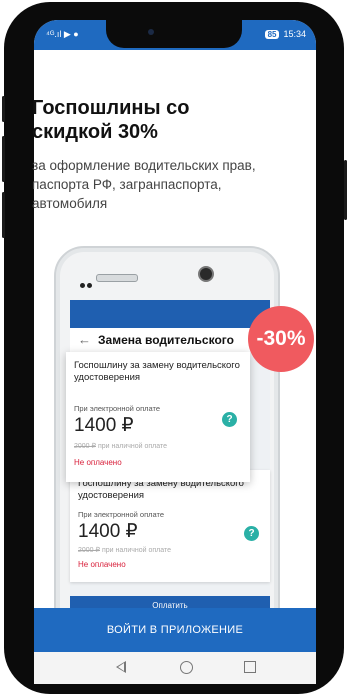 This screenshot has height=696, width=349. What do you see at coordinates (121, 667) in the screenshot?
I see `nav-back-icon` at bounding box center [121, 667].